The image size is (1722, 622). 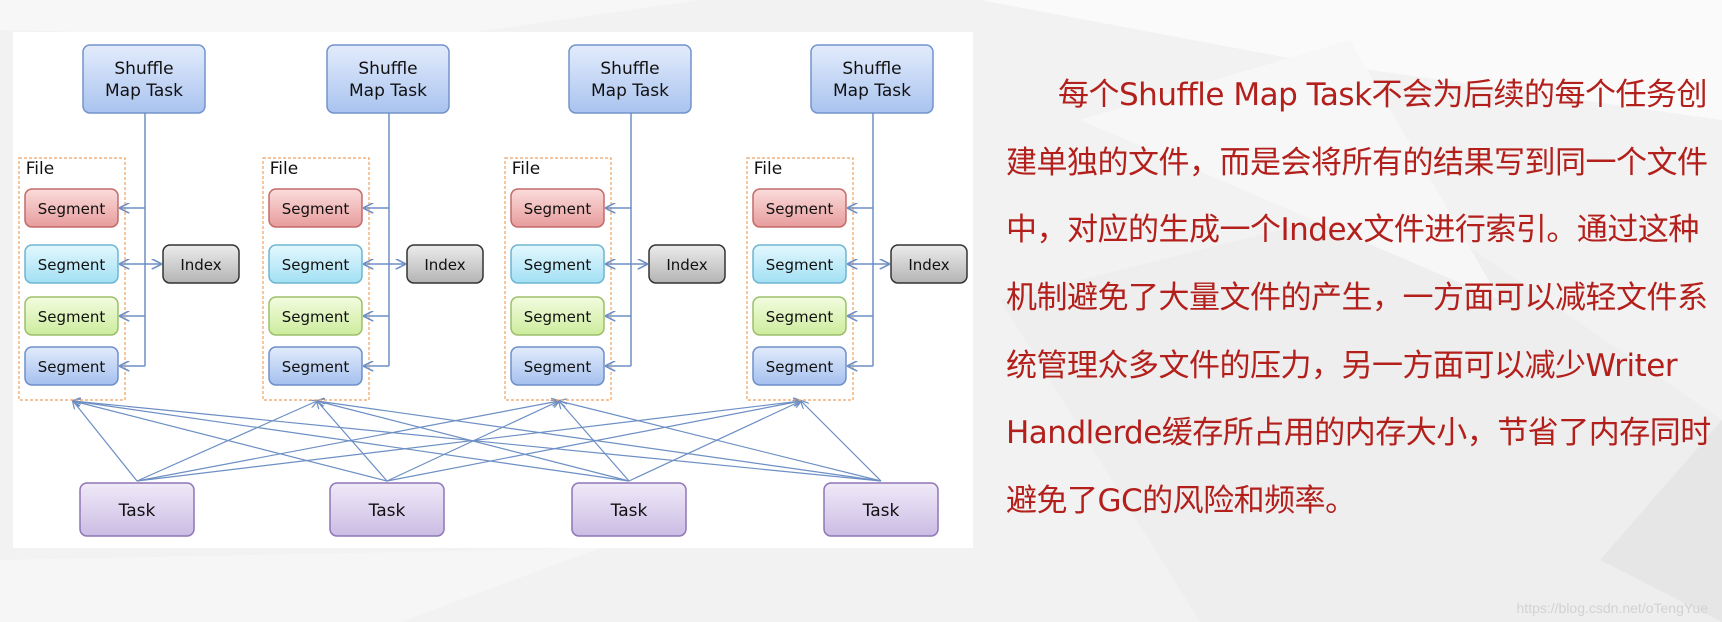 What do you see at coordinates (1352, 230) in the screenshot?
I see `description-line: 中，对应的生成一个Index文件进行索引。通过这种` at bounding box center [1352, 230].